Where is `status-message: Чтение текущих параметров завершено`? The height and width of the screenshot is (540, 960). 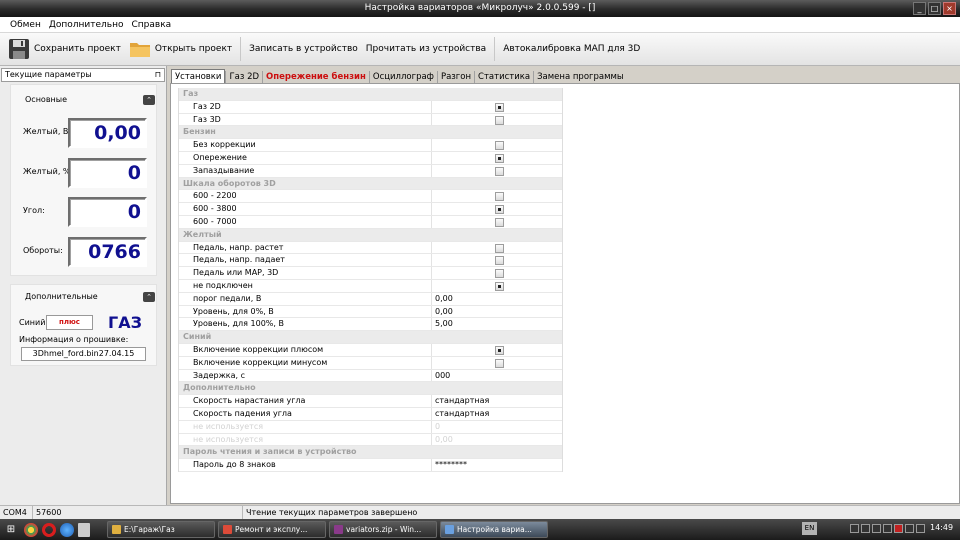 status-message: Чтение текущих параметров завершено is located at coordinates (332, 512).